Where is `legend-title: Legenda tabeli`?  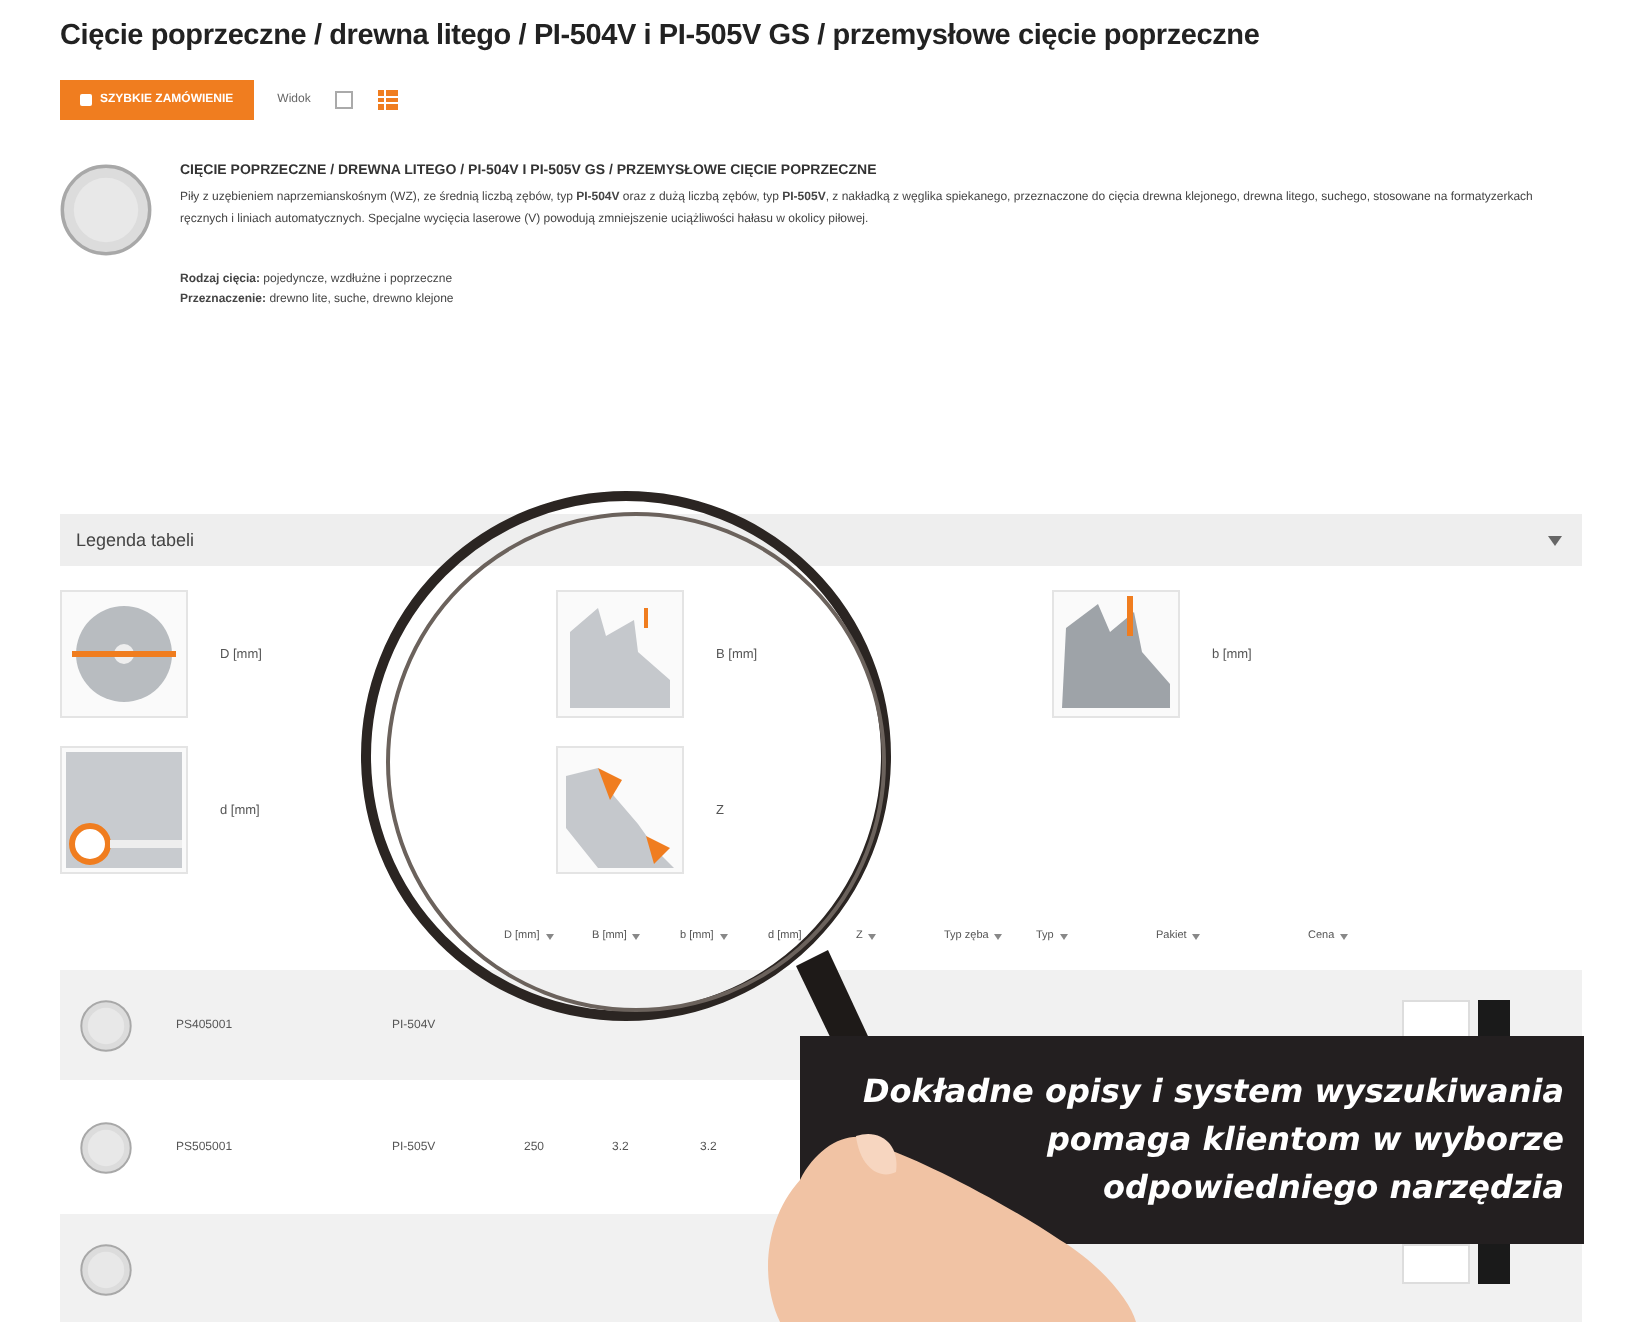
legend-title: Legenda tabeli is located at coordinates (135, 540).